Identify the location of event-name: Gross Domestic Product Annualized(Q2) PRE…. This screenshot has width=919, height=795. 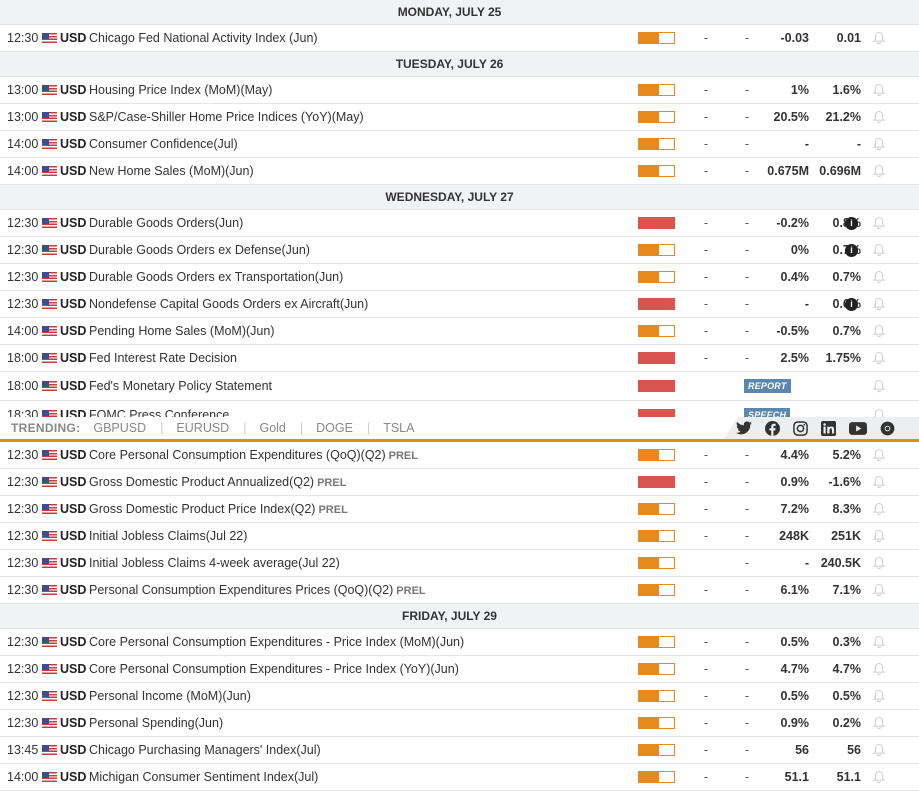
(217, 482).